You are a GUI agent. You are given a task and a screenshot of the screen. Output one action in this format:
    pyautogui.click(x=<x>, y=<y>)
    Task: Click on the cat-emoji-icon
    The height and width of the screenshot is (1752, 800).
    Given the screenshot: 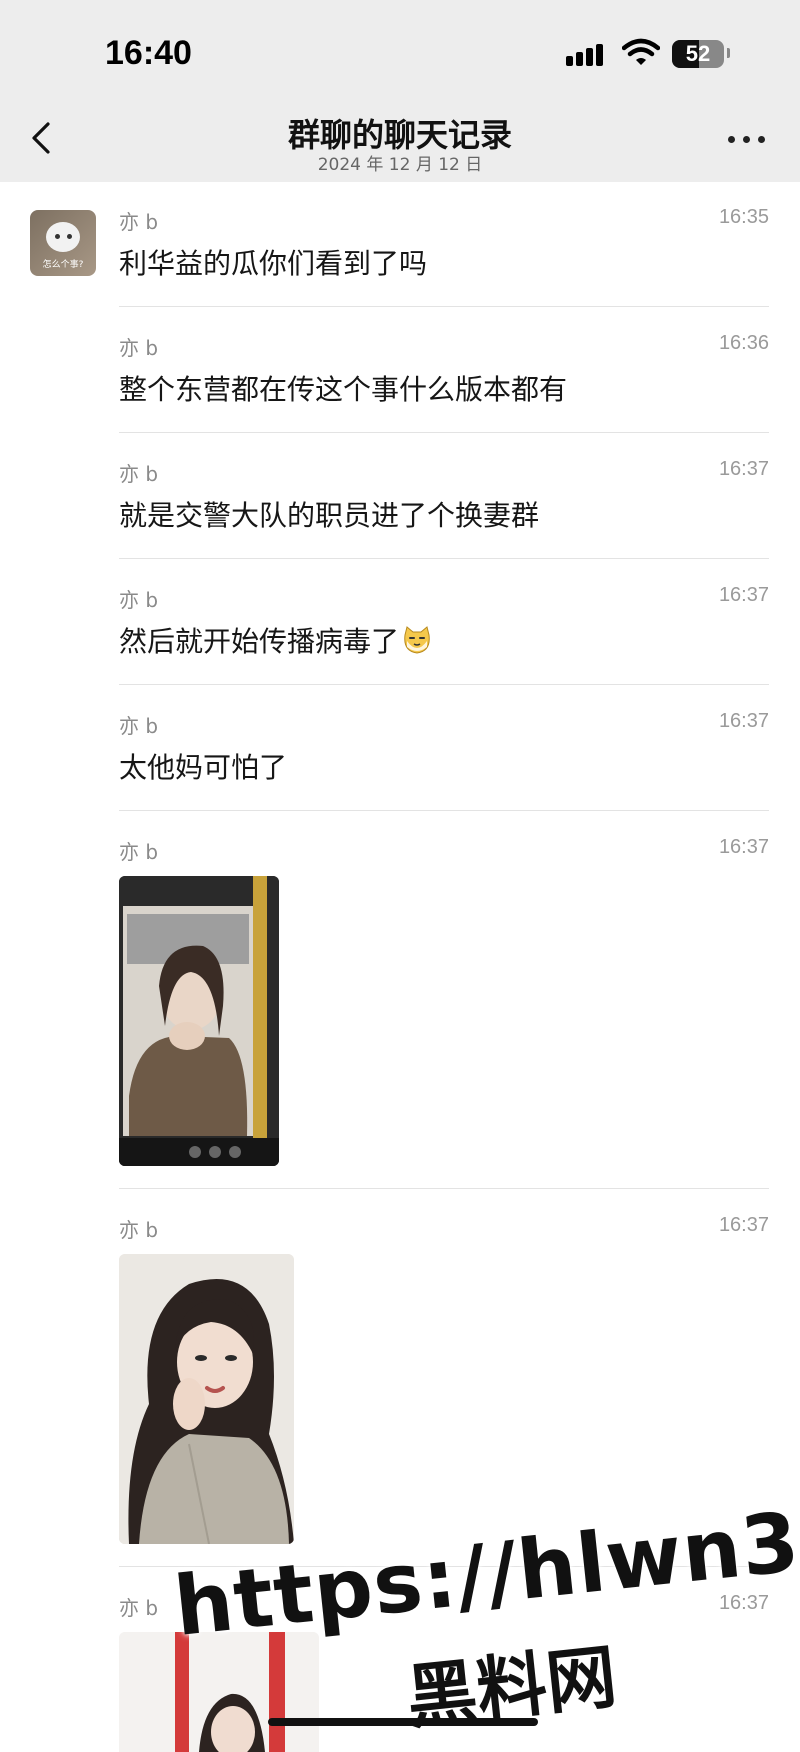 What is the action you would take?
    pyautogui.click(x=417, y=640)
    